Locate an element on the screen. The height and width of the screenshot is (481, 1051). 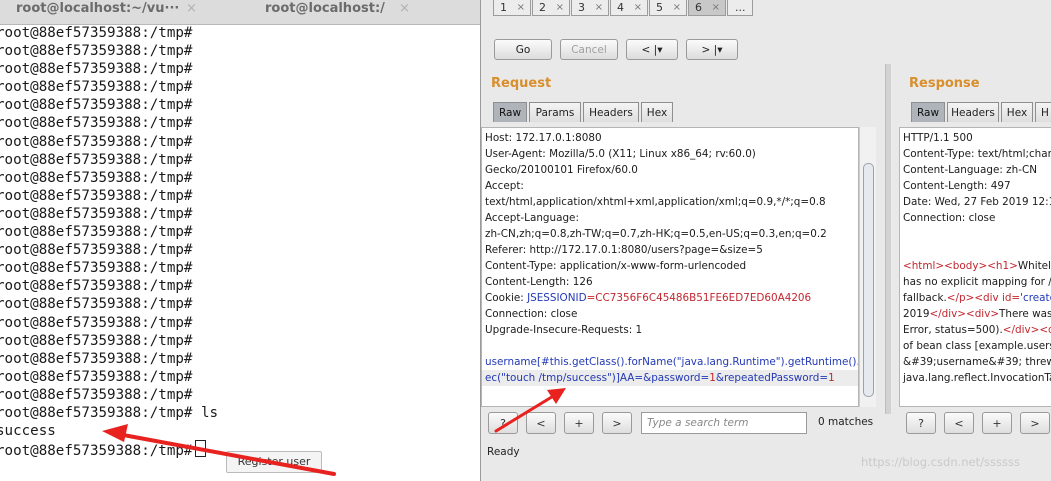
request-header-line: Upgrade-Insecure-Requests: 1 is located at coordinates (564, 330).